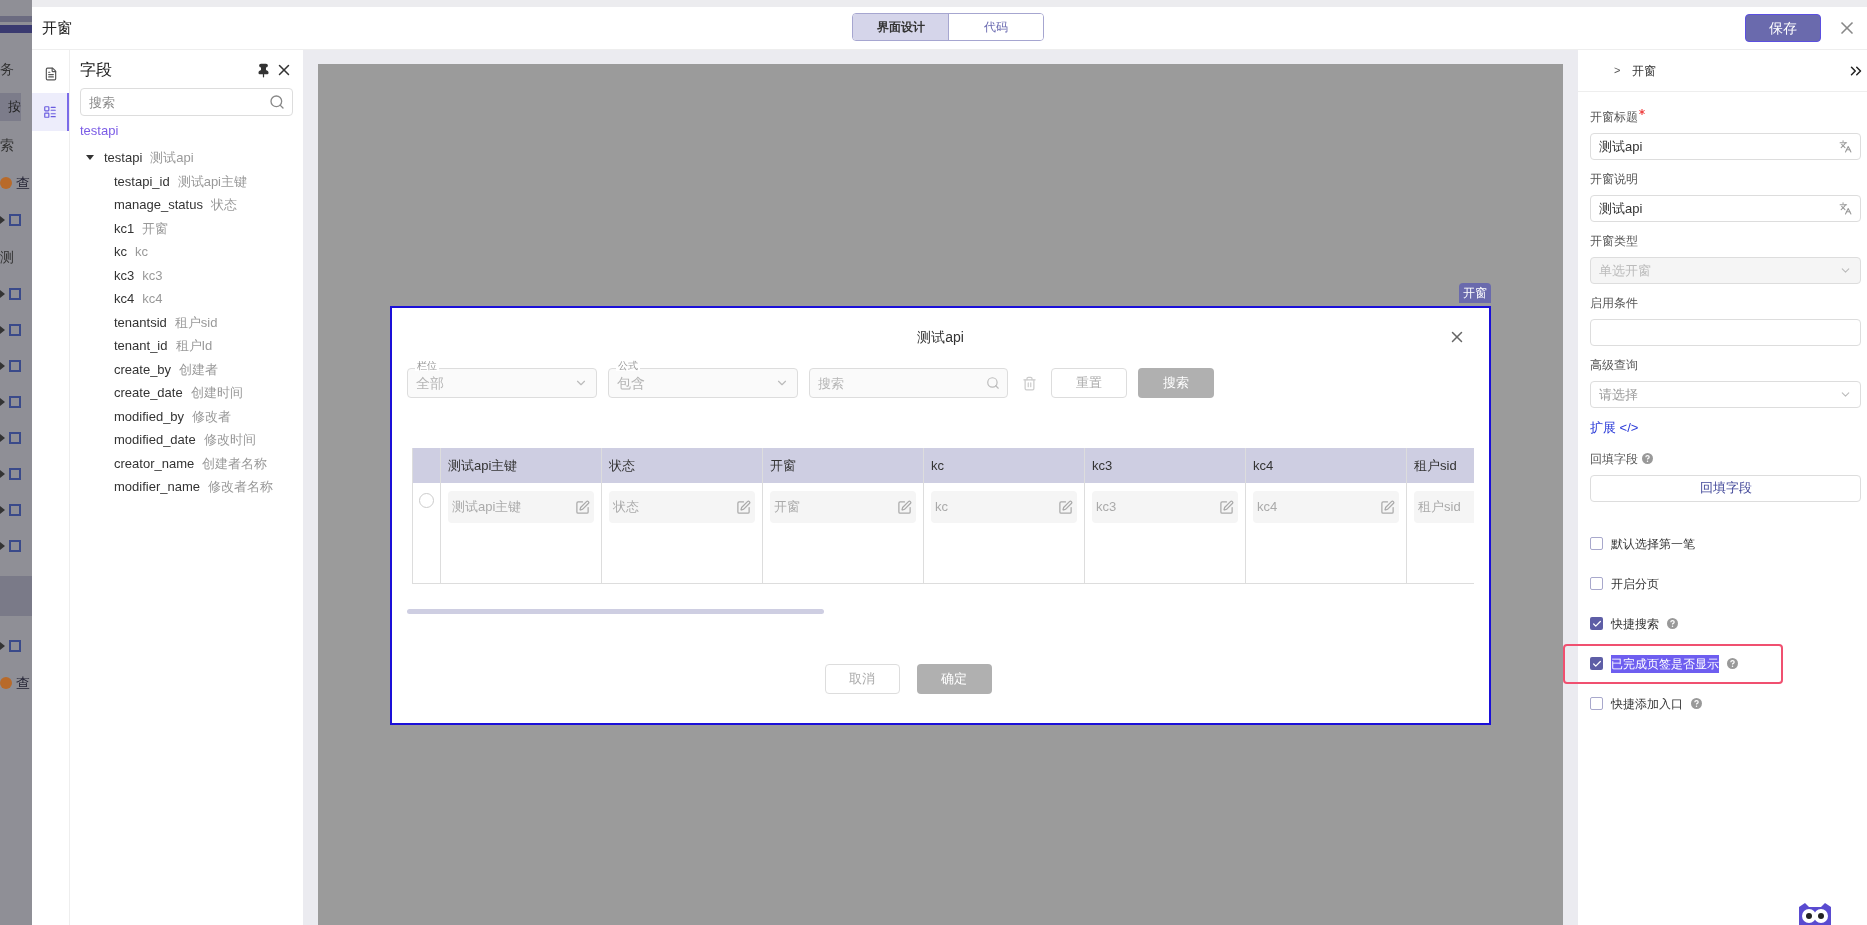  What do you see at coordinates (1614, 241) in the screenshot?
I see `field-label: 开窗类型` at bounding box center [1614, 241].